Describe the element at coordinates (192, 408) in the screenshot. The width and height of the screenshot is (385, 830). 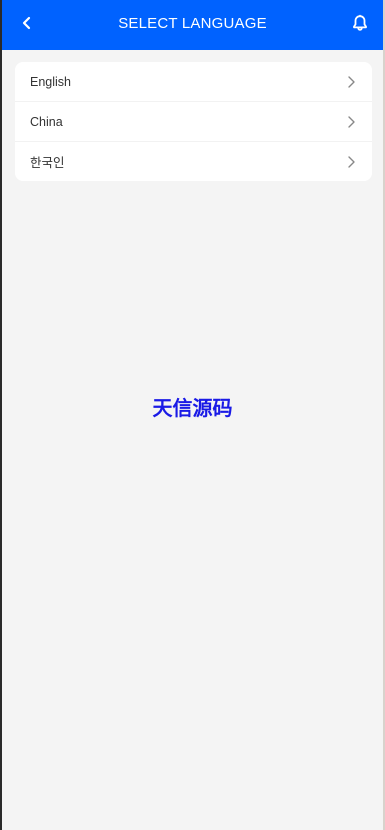
I see `watermark-text: 天信源码` at that location.